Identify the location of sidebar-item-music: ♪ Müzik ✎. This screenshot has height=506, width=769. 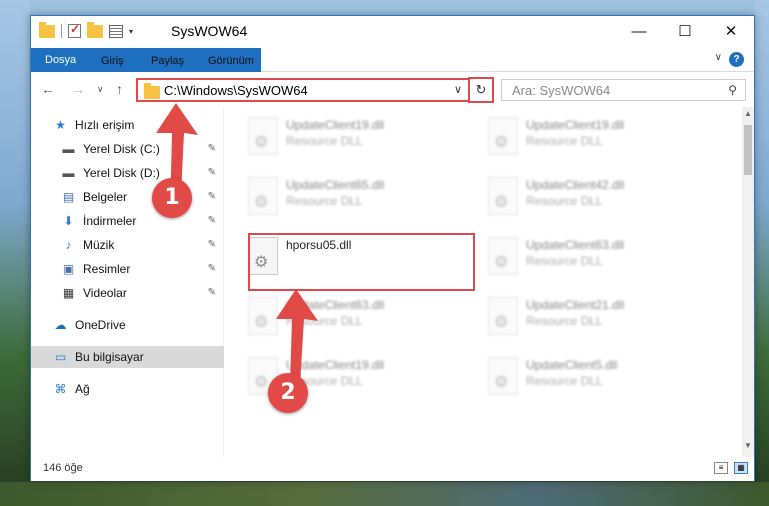
(127, 245).